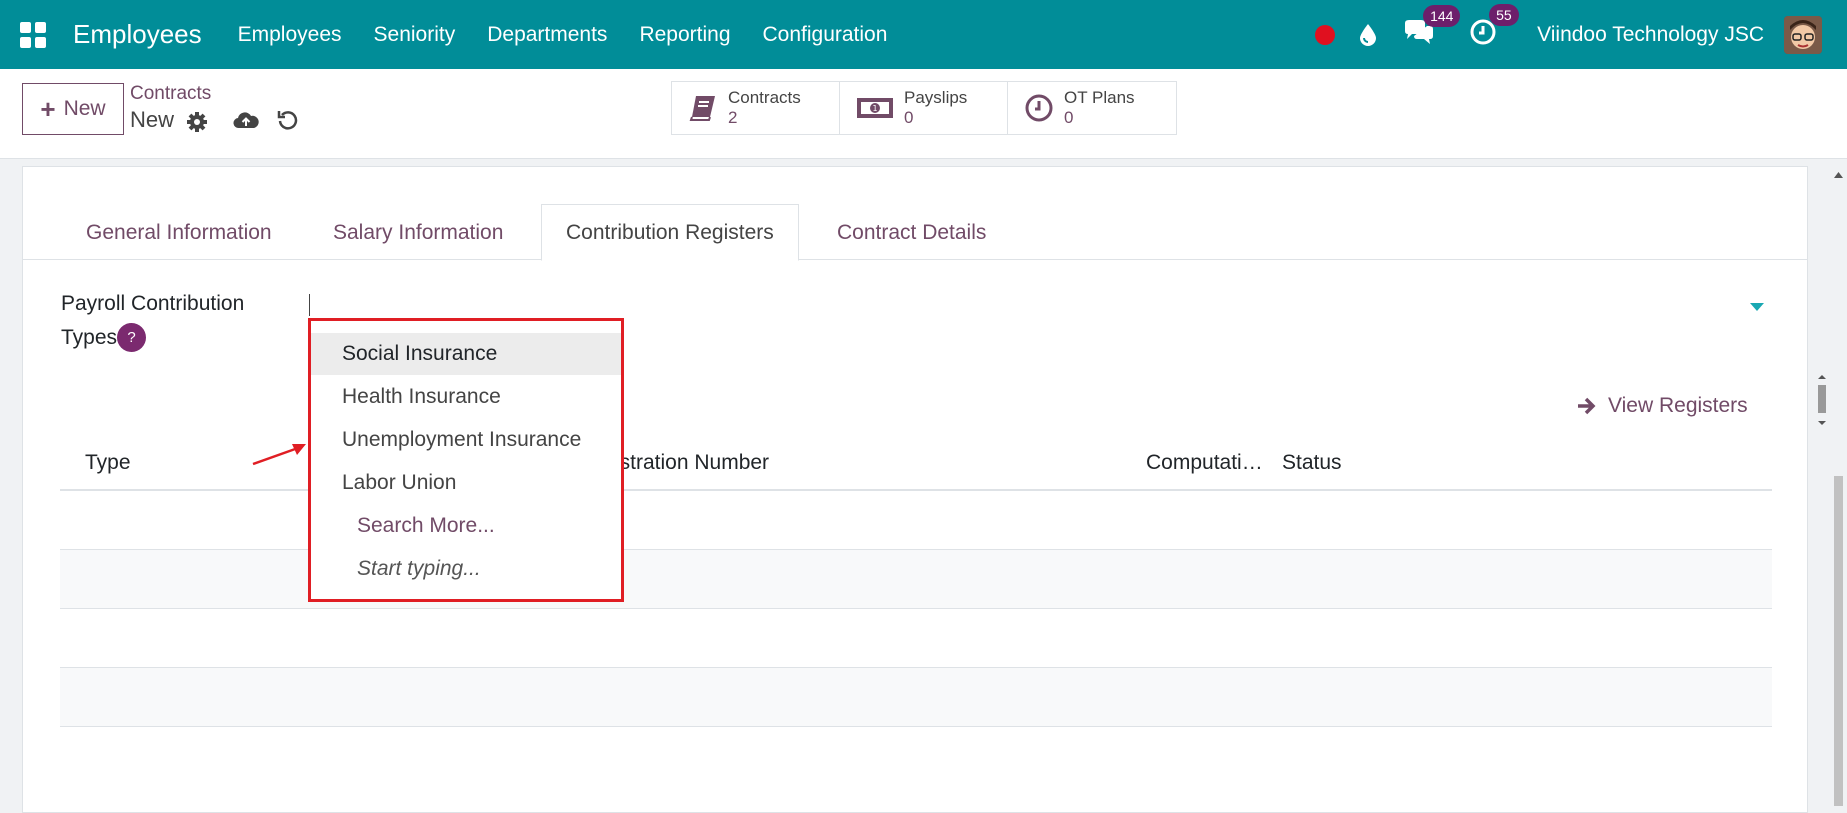 The width and height of the screenshot is (1847, 813). What do you see at coordinates (1312, 463) in the screenshot?
I see `column-status: Status` at bounding box center [1312, 463].